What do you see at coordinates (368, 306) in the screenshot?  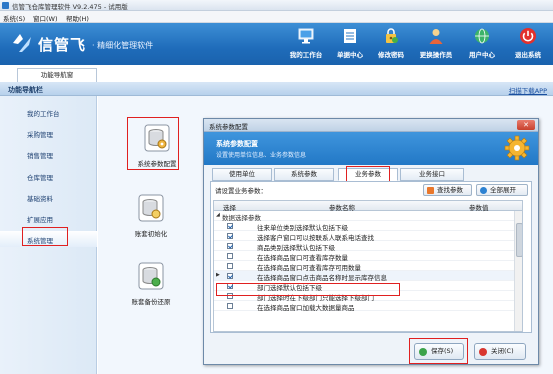 I see `table-row: 在选择商品窗口加载大数据量商品` at bounding box center [368, 306].